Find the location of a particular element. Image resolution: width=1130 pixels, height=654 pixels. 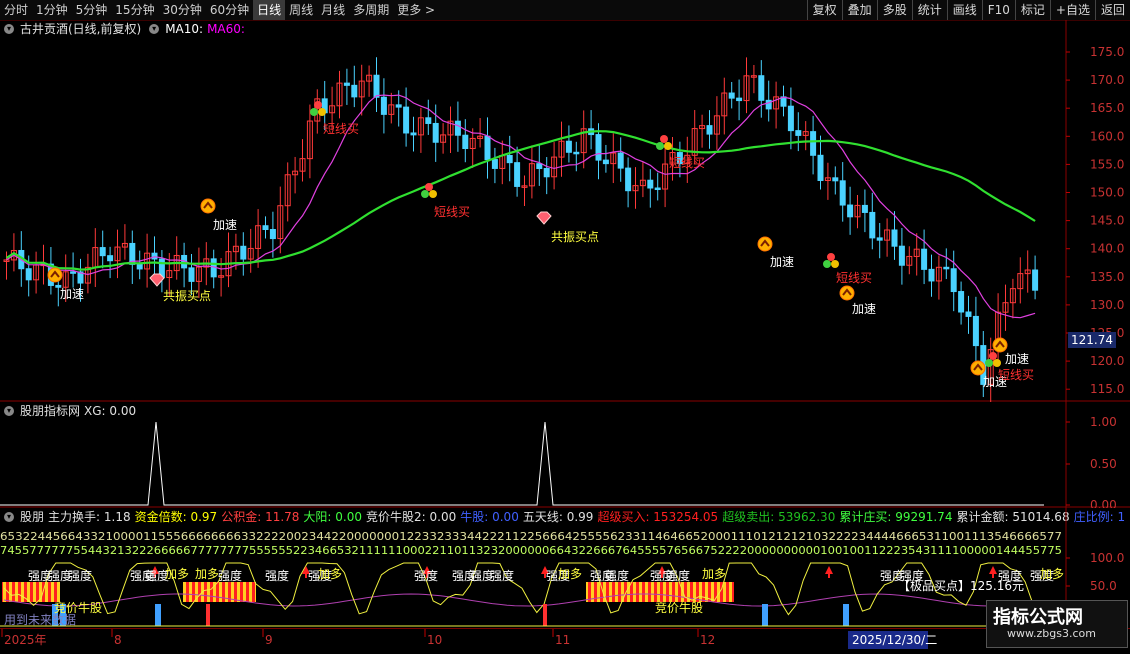

period-tab-3: 15分钟 is located at coordinates (134, 10).